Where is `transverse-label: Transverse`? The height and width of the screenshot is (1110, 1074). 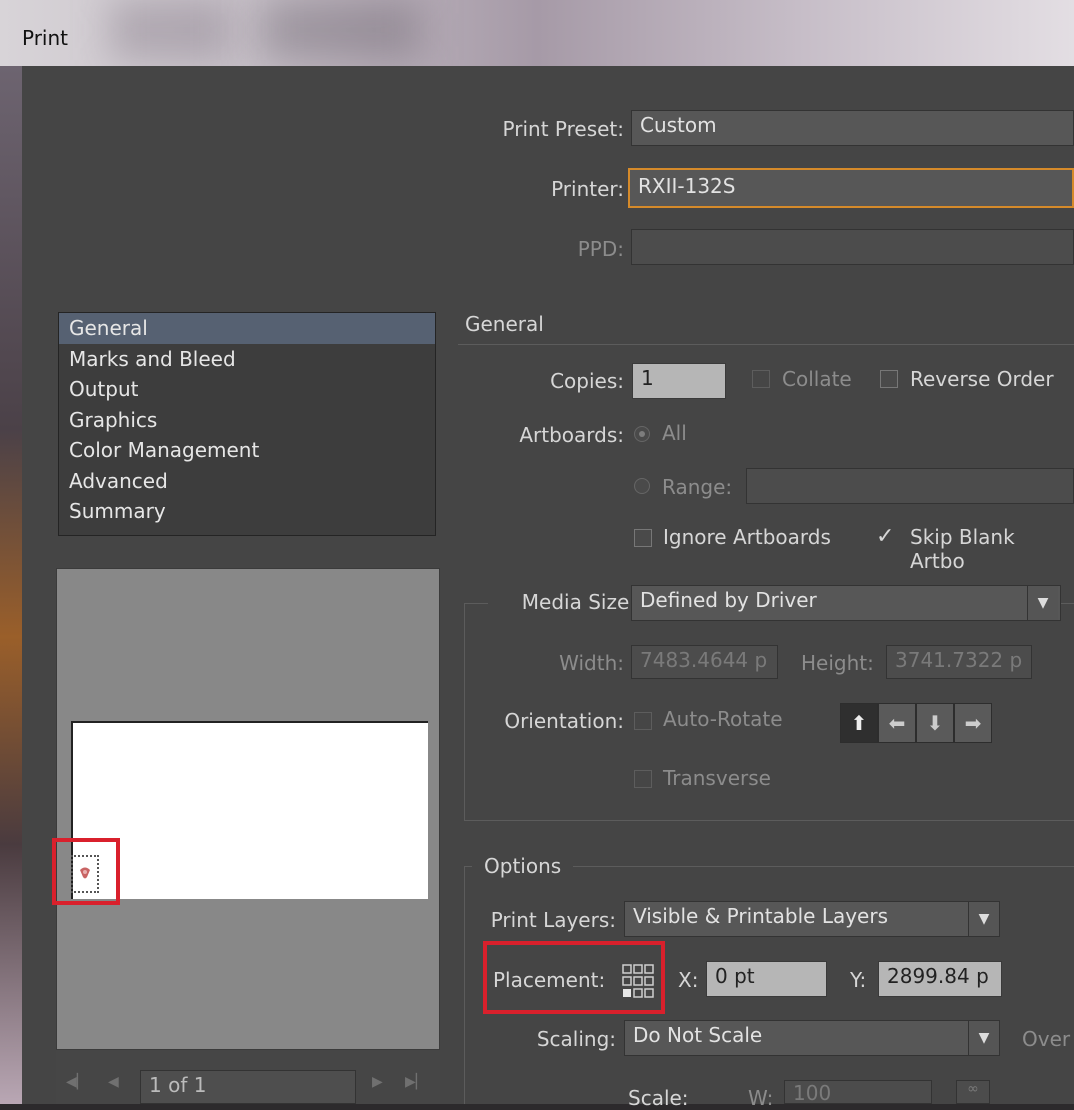 transverse-label: Transverse is located at coordinates (717, 778).